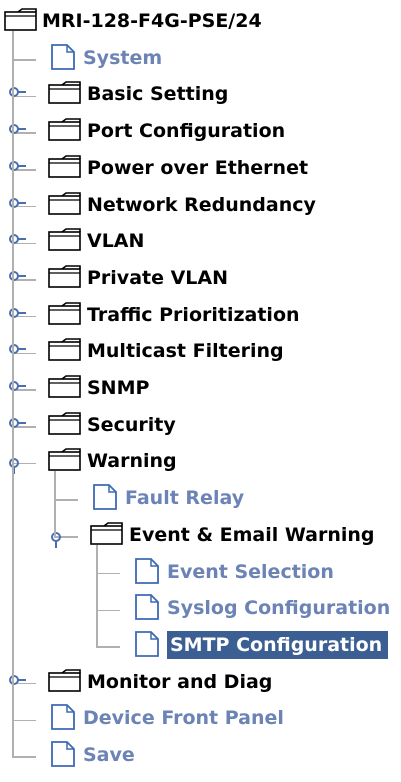  I want to click on tree-item-event-and-email-warning: Event & Email Warning, so click(200, 535).